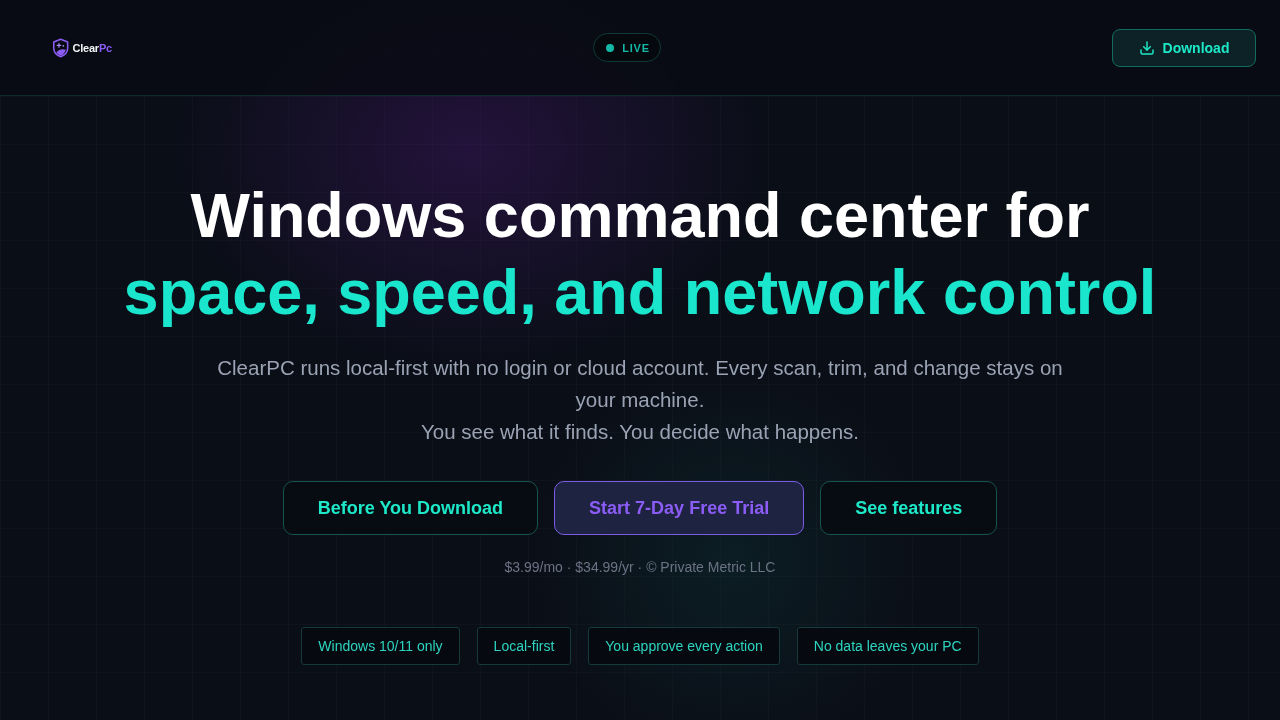 This screenshot has height=720, width=1280. What do you see at coordinates (61, 47) in the screenshot?
I see `shield-logo-icon` at bounding box center [61, 47].